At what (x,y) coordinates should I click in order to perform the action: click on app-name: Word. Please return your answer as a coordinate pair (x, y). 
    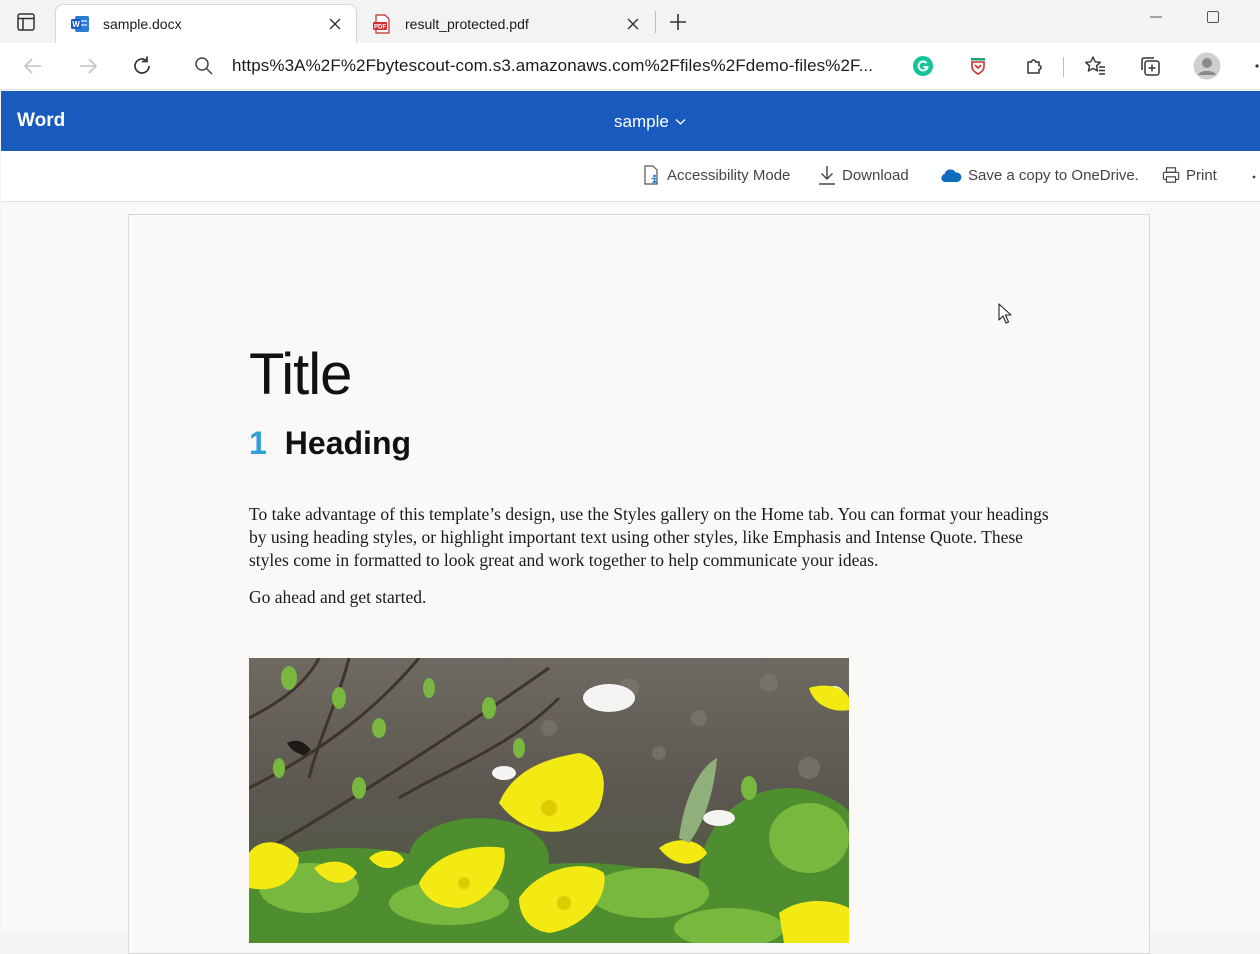
    Looking at the image, I should click on (41, 121).